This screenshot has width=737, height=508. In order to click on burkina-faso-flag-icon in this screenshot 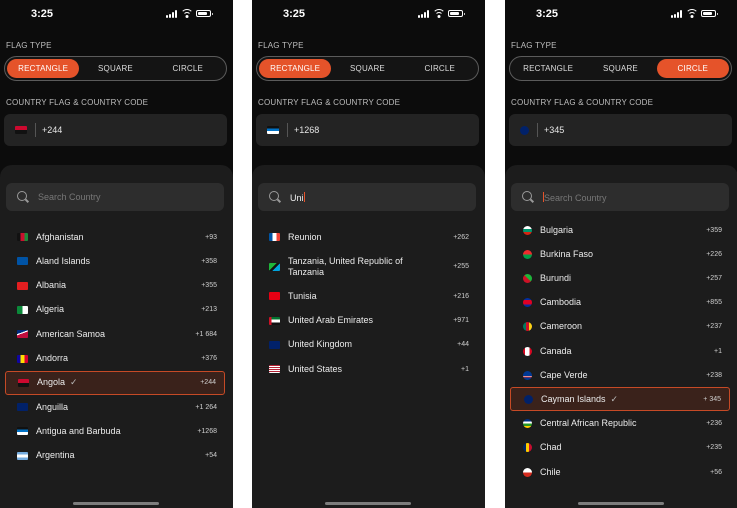, I will do `click(527, 254)`.